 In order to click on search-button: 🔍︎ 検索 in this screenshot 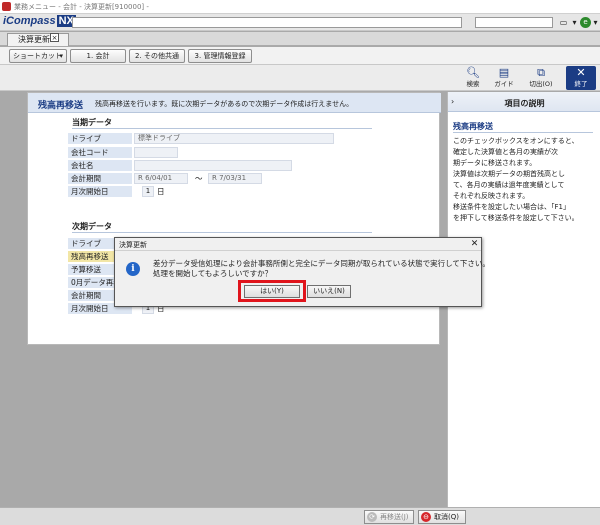, I will do `click(473, 78)`.